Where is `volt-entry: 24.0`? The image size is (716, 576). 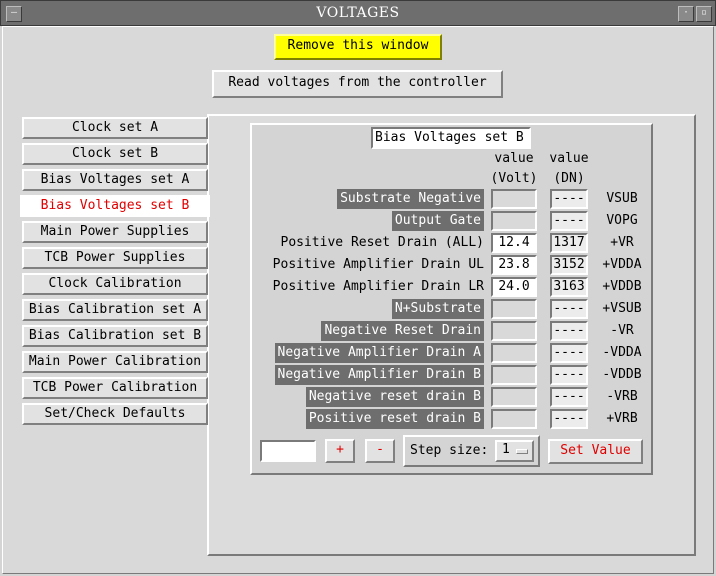 volt-entry: 24.0 is located at coordinates (514, 287).